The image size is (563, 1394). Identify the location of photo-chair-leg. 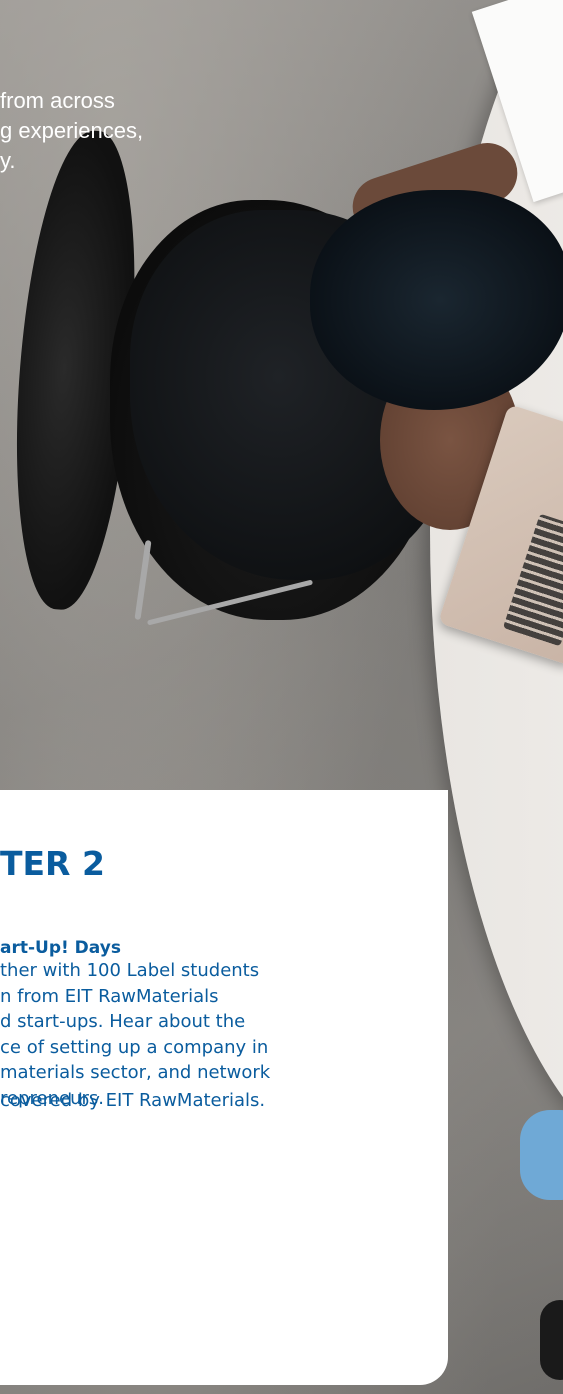
(143, 580).